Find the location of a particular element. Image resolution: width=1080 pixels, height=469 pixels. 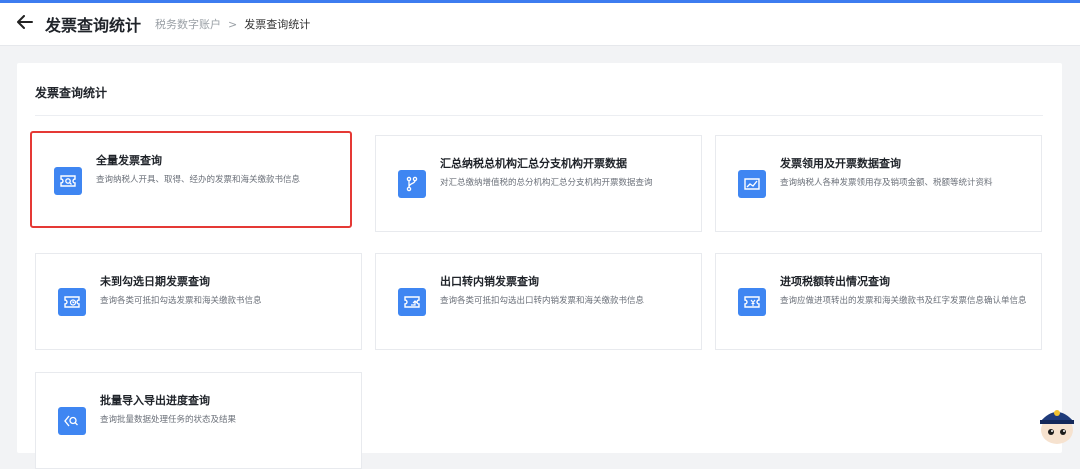

ticket-return-icon is located at coordinates (412, 302).